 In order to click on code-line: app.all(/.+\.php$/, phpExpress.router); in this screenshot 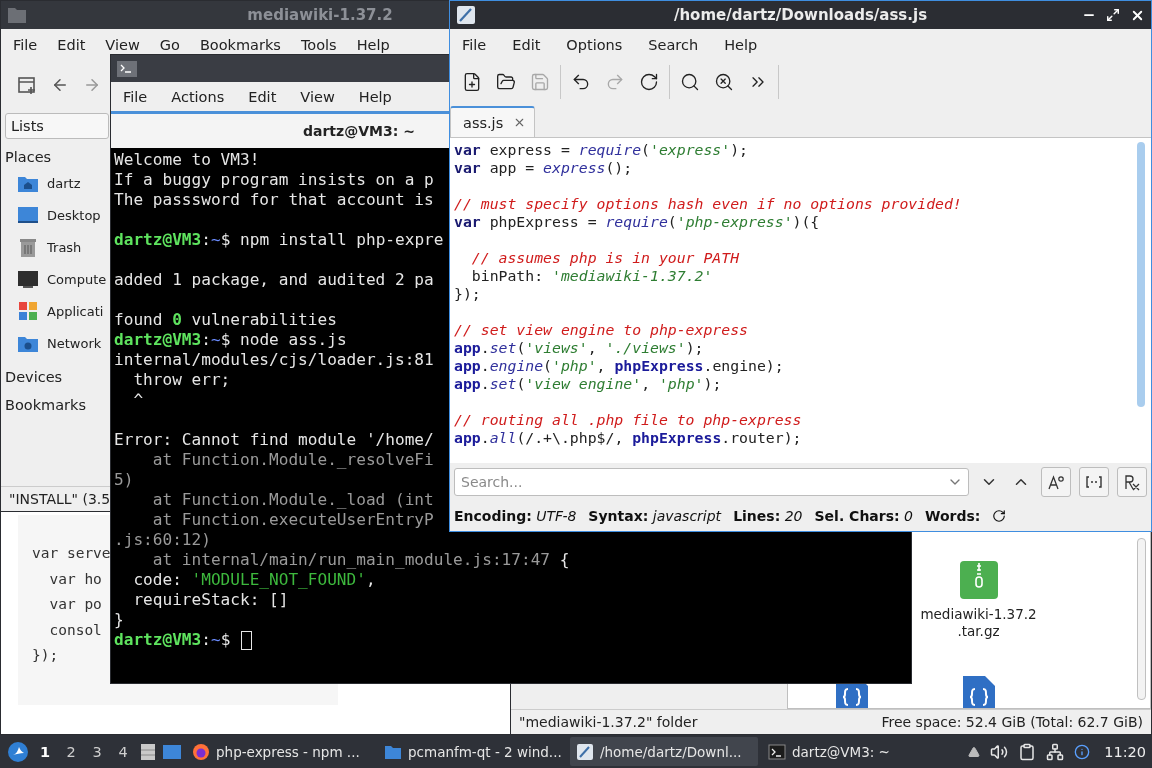, I will do `click(628, 438)`.